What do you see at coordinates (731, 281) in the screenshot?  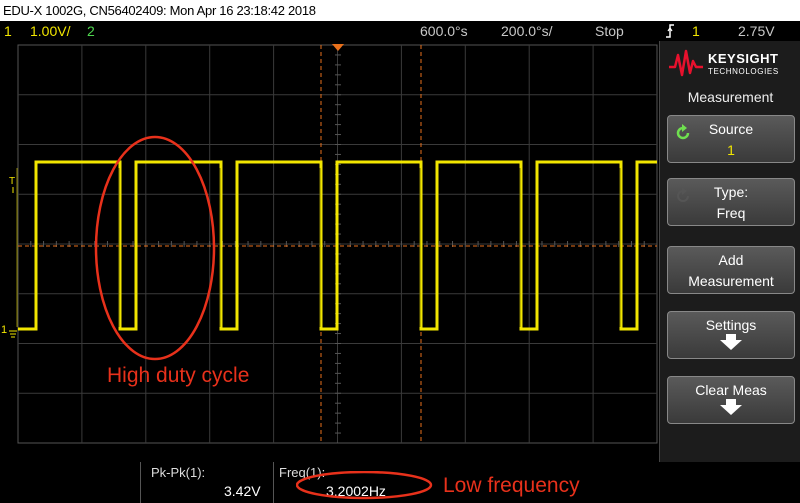 I see `measurement-label: Measurement` at bounding box center [731, 281].